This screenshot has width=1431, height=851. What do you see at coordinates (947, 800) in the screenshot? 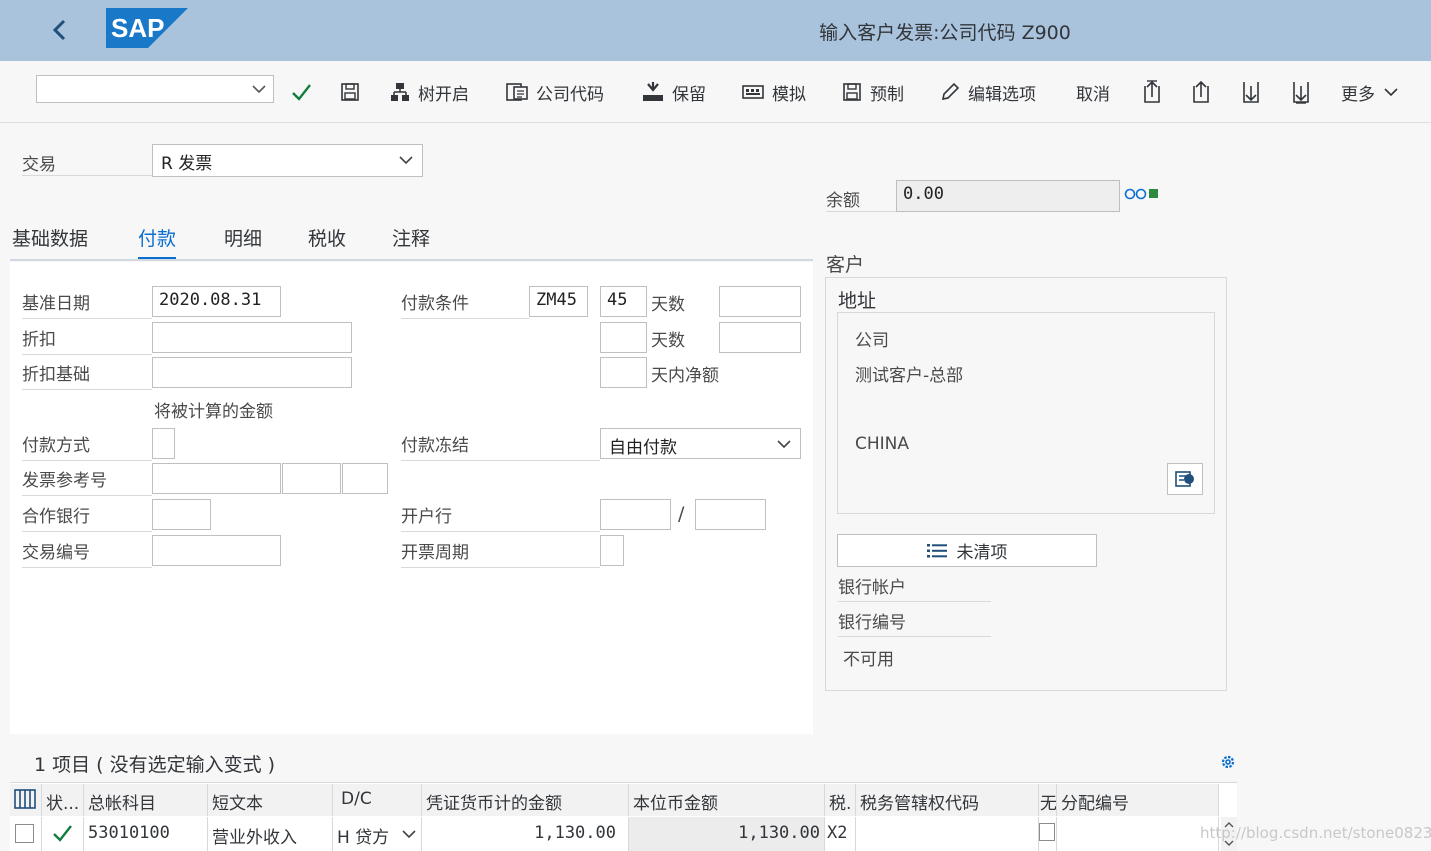
I see `col-jurisdiction: 税务管辖权代码` at bounding box center [947, 800].